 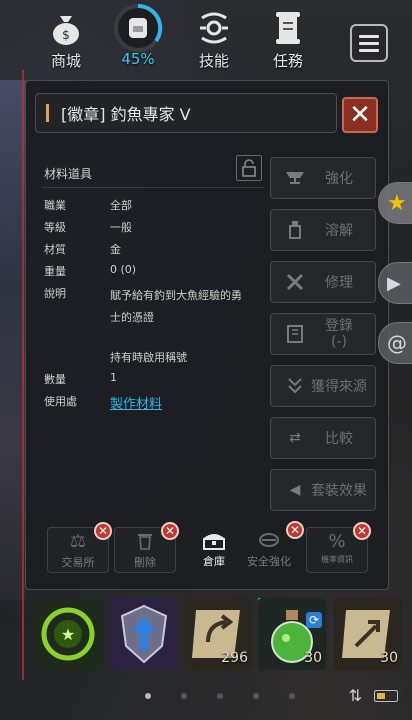 What do you see at coordinates (295, 490) in the screenshot?
I see `triangle-left-icon: ◀` at bounding box center [295, 490].